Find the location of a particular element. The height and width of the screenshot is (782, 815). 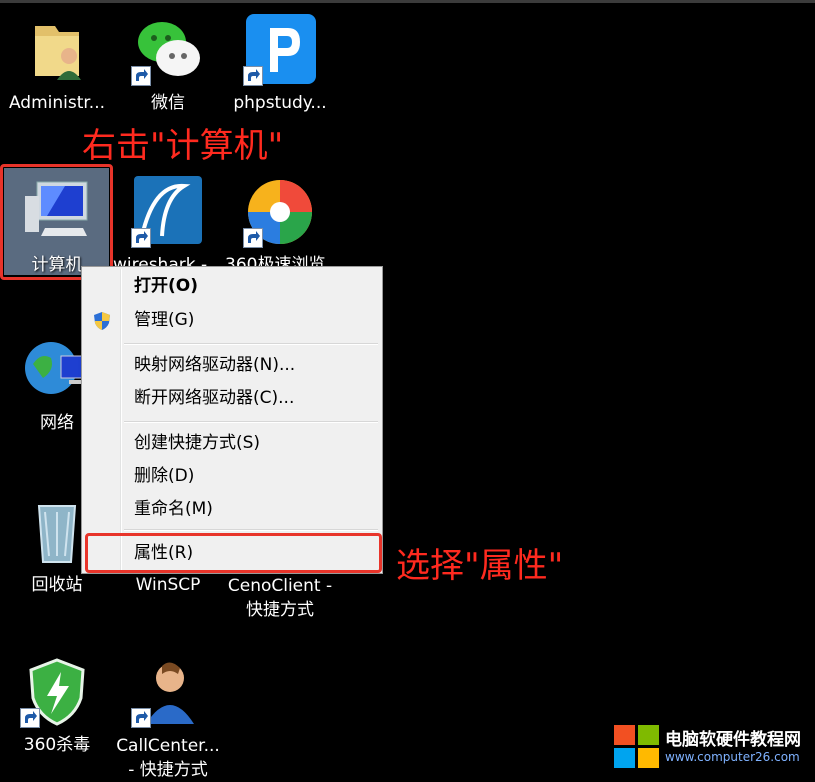

highlight-box-properties is located at coordinates (233, 553).